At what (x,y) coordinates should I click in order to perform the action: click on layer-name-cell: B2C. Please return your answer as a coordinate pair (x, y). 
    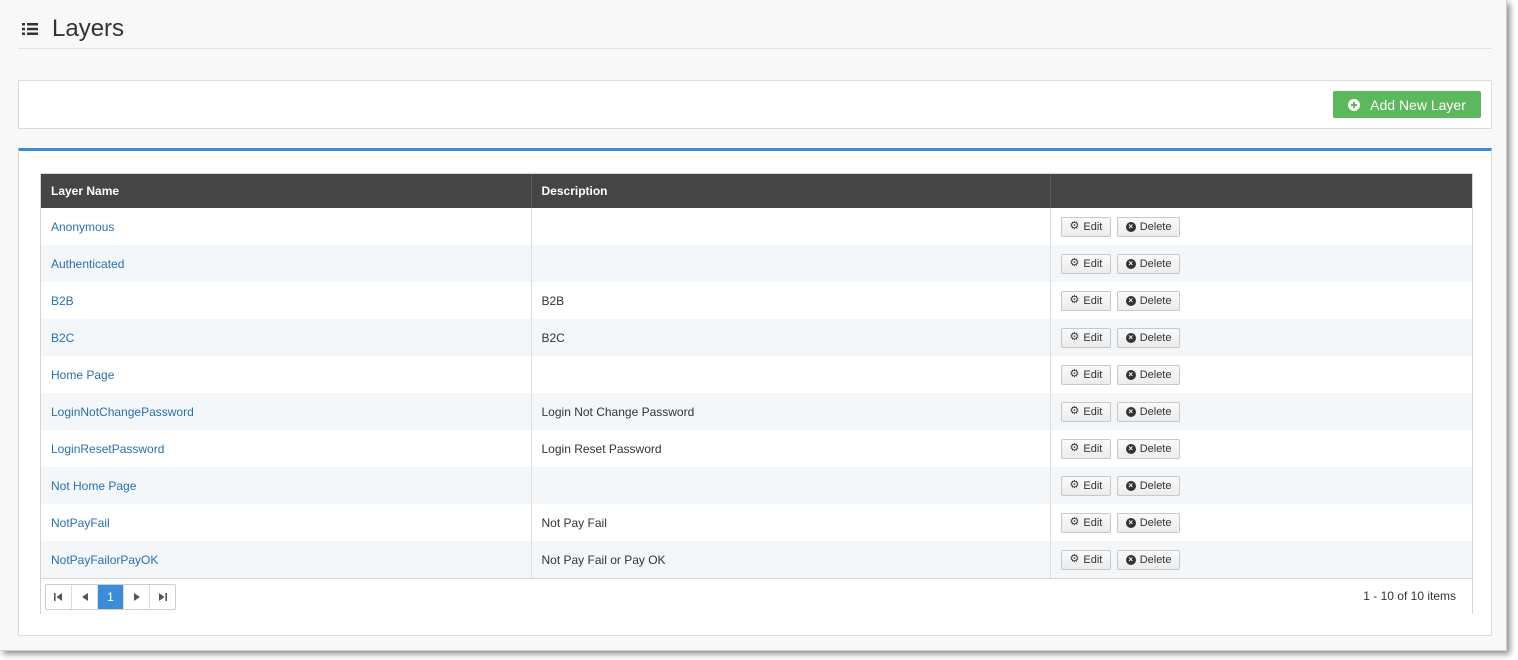
    Looking at the image, I should click on (286, 337).